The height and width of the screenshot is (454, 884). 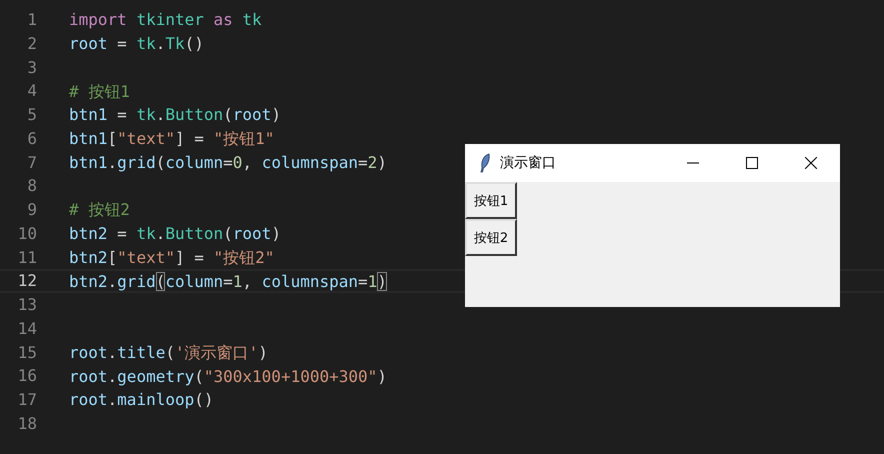 I want to click on maximize-icon, so click(x=752, y=163).